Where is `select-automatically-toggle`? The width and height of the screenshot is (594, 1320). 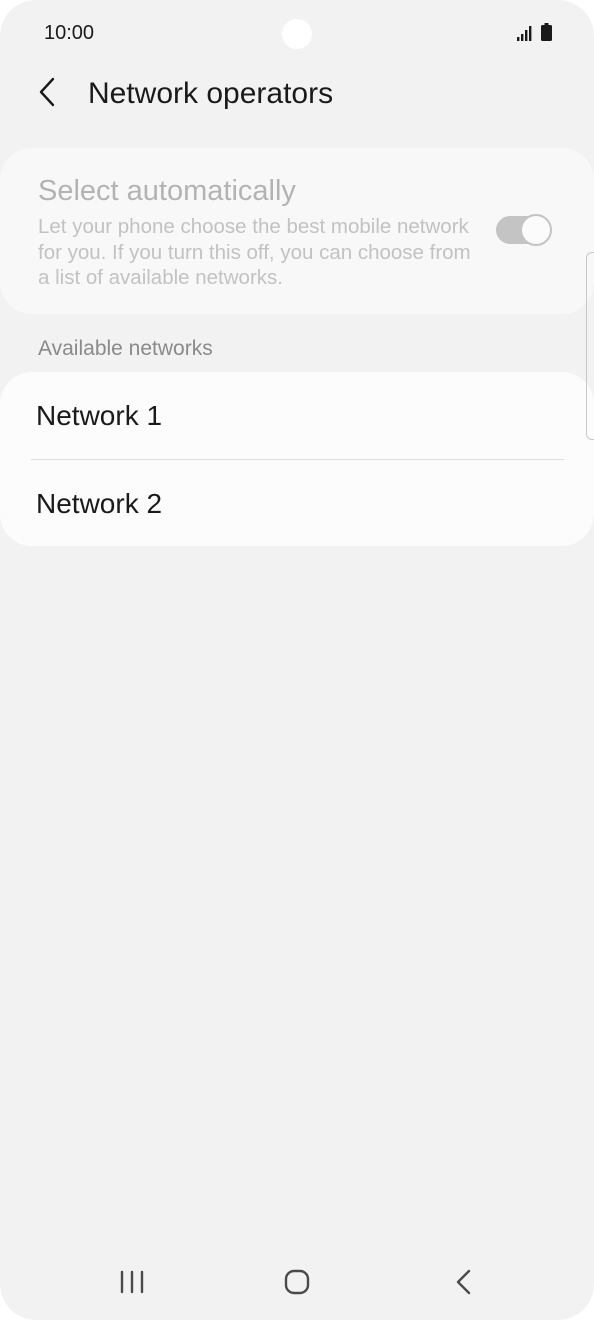 select-automatically-toggle is located at coordinates (524, 230).